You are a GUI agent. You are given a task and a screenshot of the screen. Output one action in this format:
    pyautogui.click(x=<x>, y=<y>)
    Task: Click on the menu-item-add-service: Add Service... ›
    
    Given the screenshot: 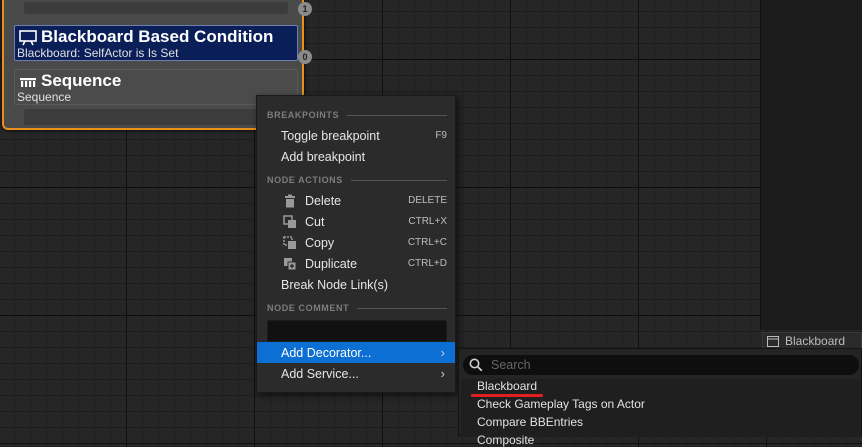 What is the action you would take?
    pyautogui.click(x=356, y=373)
    